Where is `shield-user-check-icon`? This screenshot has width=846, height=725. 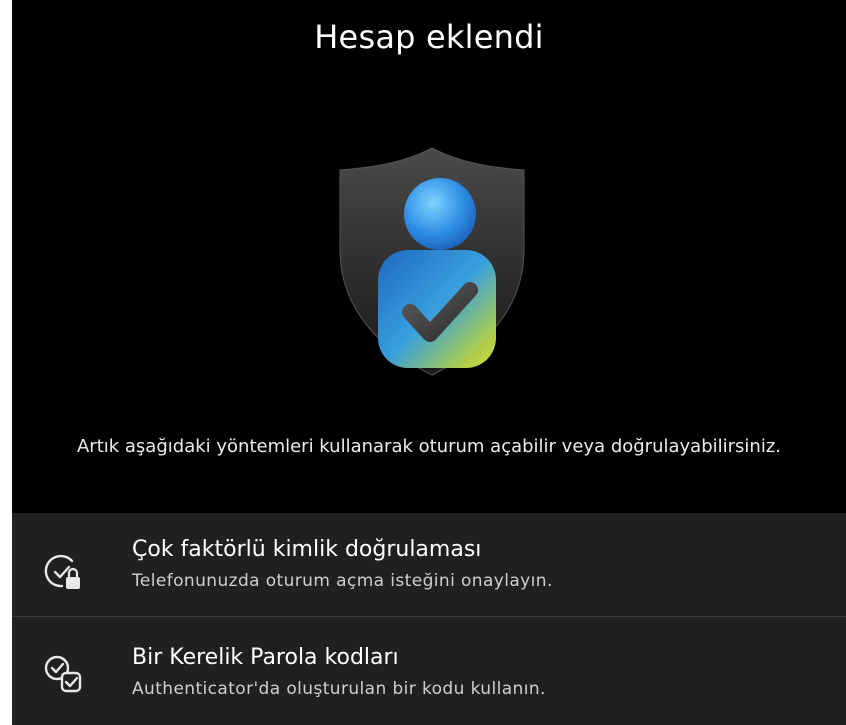
shield-user-check-icon is located at coordinates (432, 260).